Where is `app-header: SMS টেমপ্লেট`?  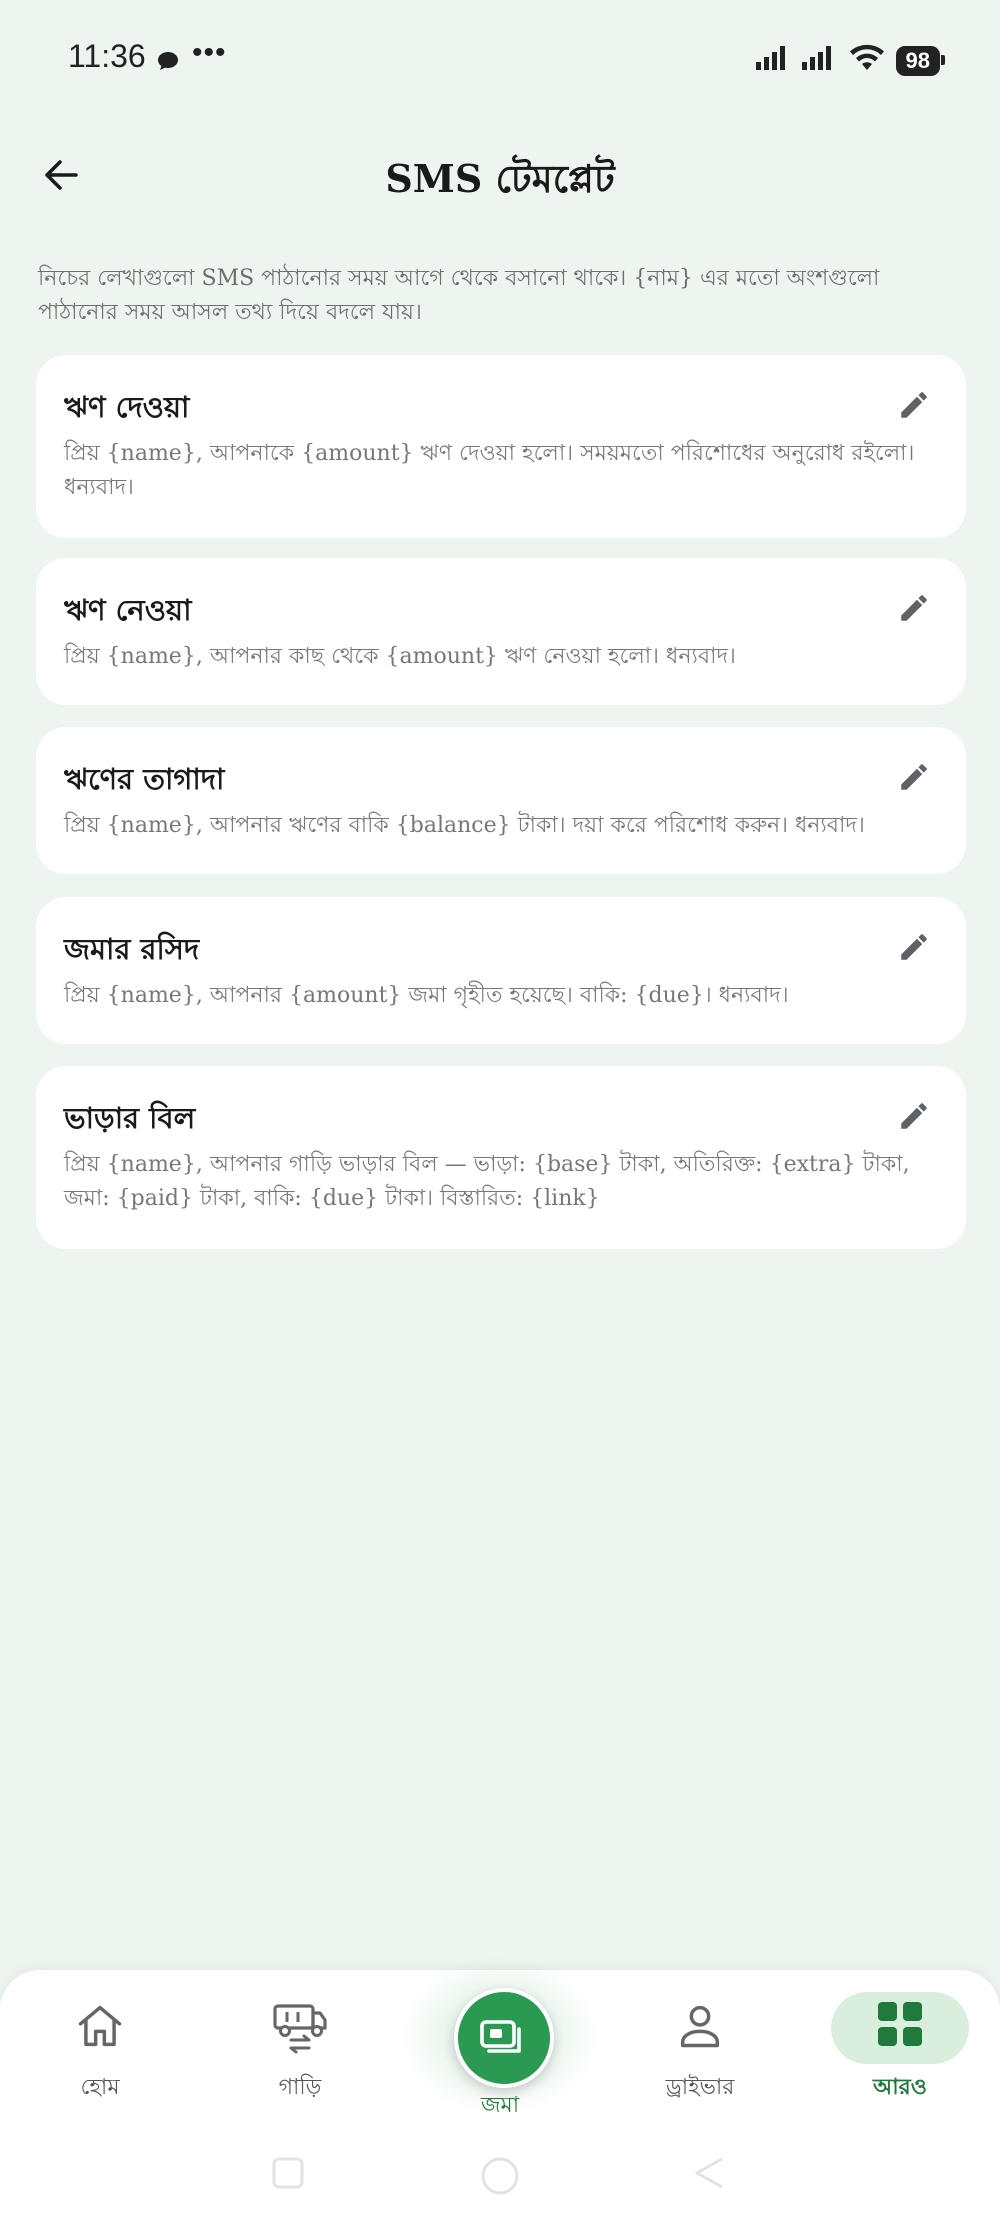 app-header: SMS টেমপ্লেট is located at coordinates (500, 175).